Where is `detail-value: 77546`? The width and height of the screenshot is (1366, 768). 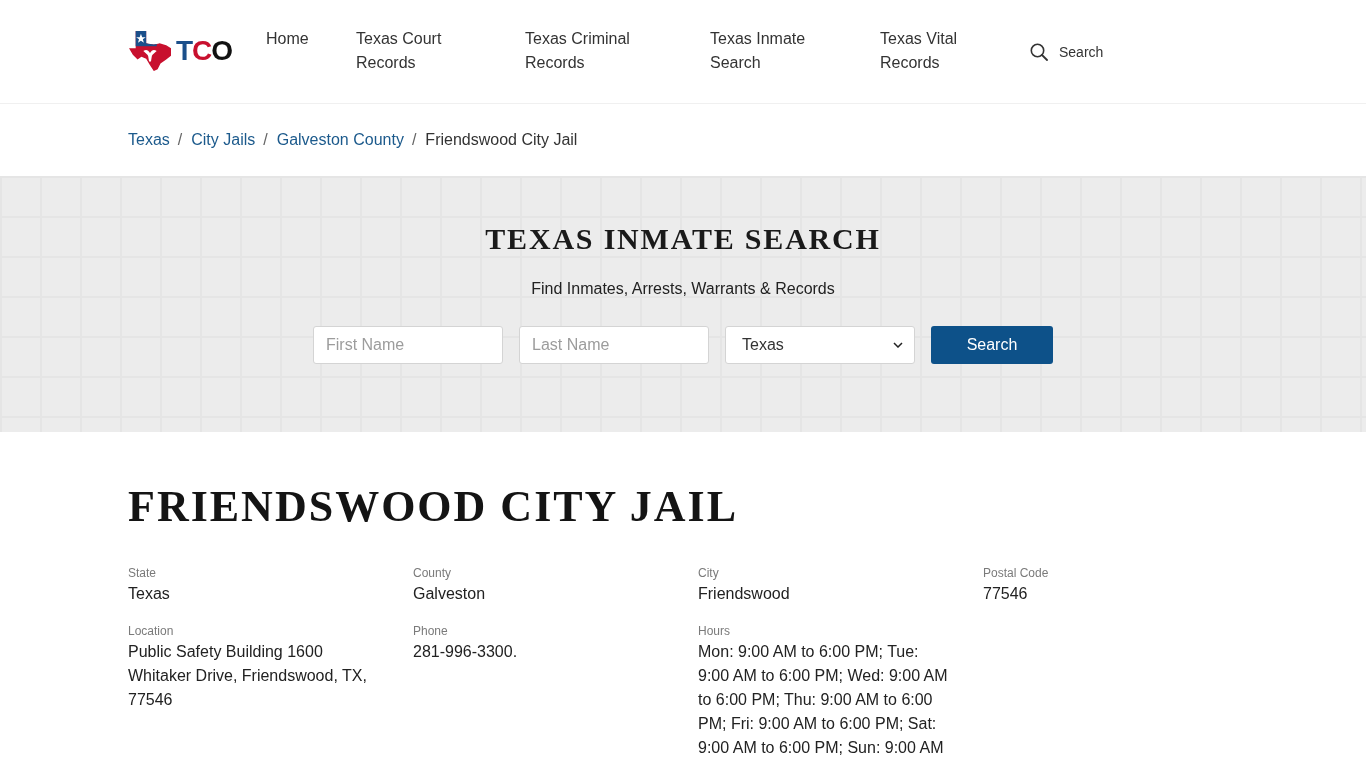
detail-value: 77546 is located at coordinates (1006, 594).